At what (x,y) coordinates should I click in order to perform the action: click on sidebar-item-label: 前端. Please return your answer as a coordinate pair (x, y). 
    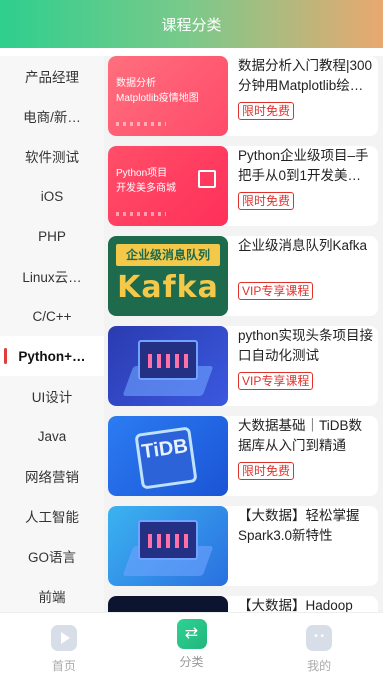
    Looking at the image, I should click on (52, 597).